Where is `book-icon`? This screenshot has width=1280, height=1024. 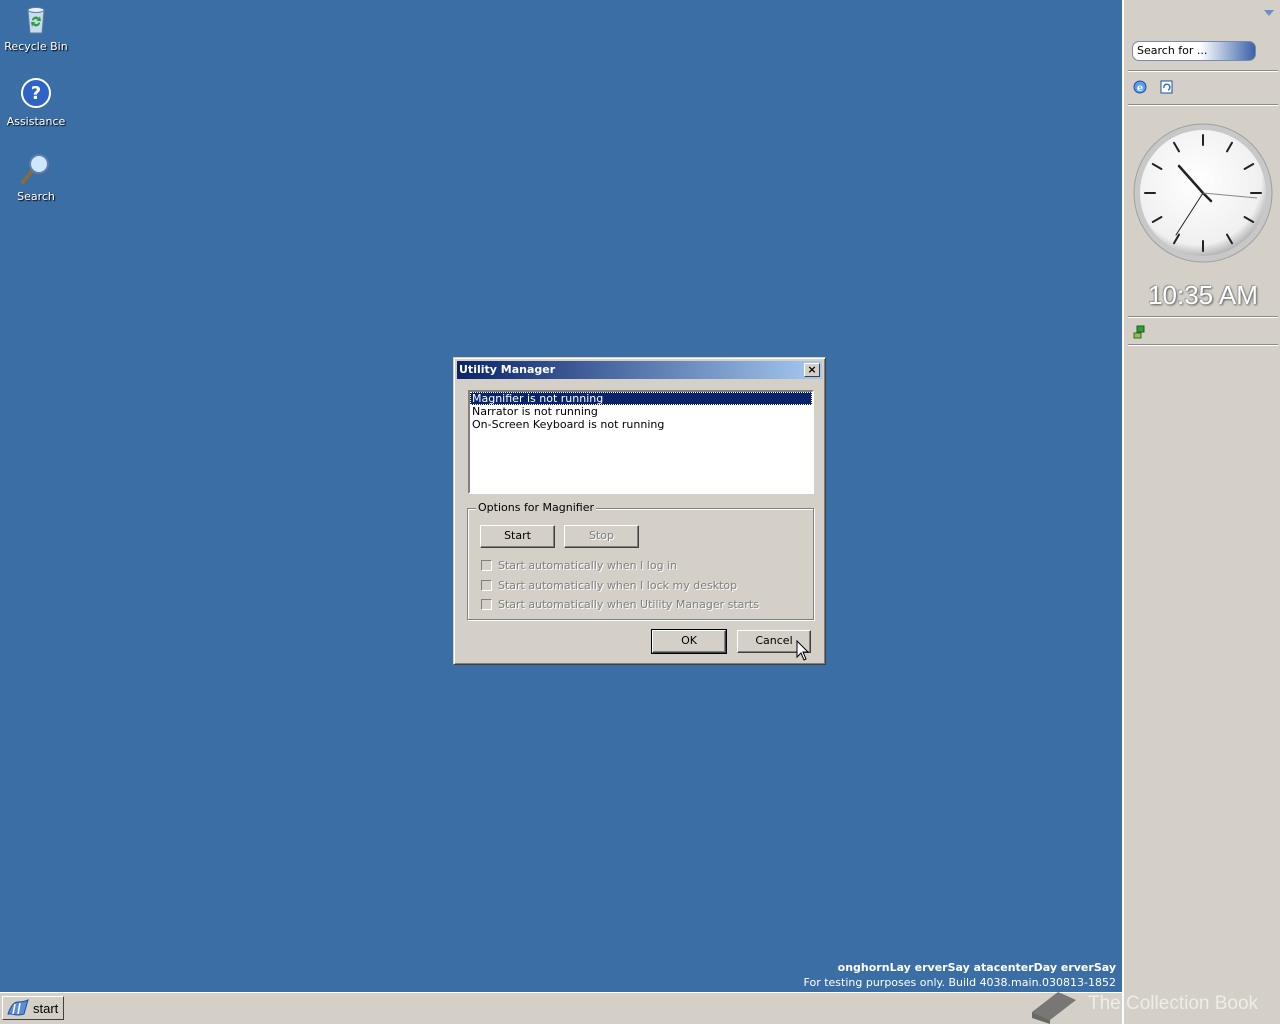
book-icon is located at coordinates (1054, 1008).